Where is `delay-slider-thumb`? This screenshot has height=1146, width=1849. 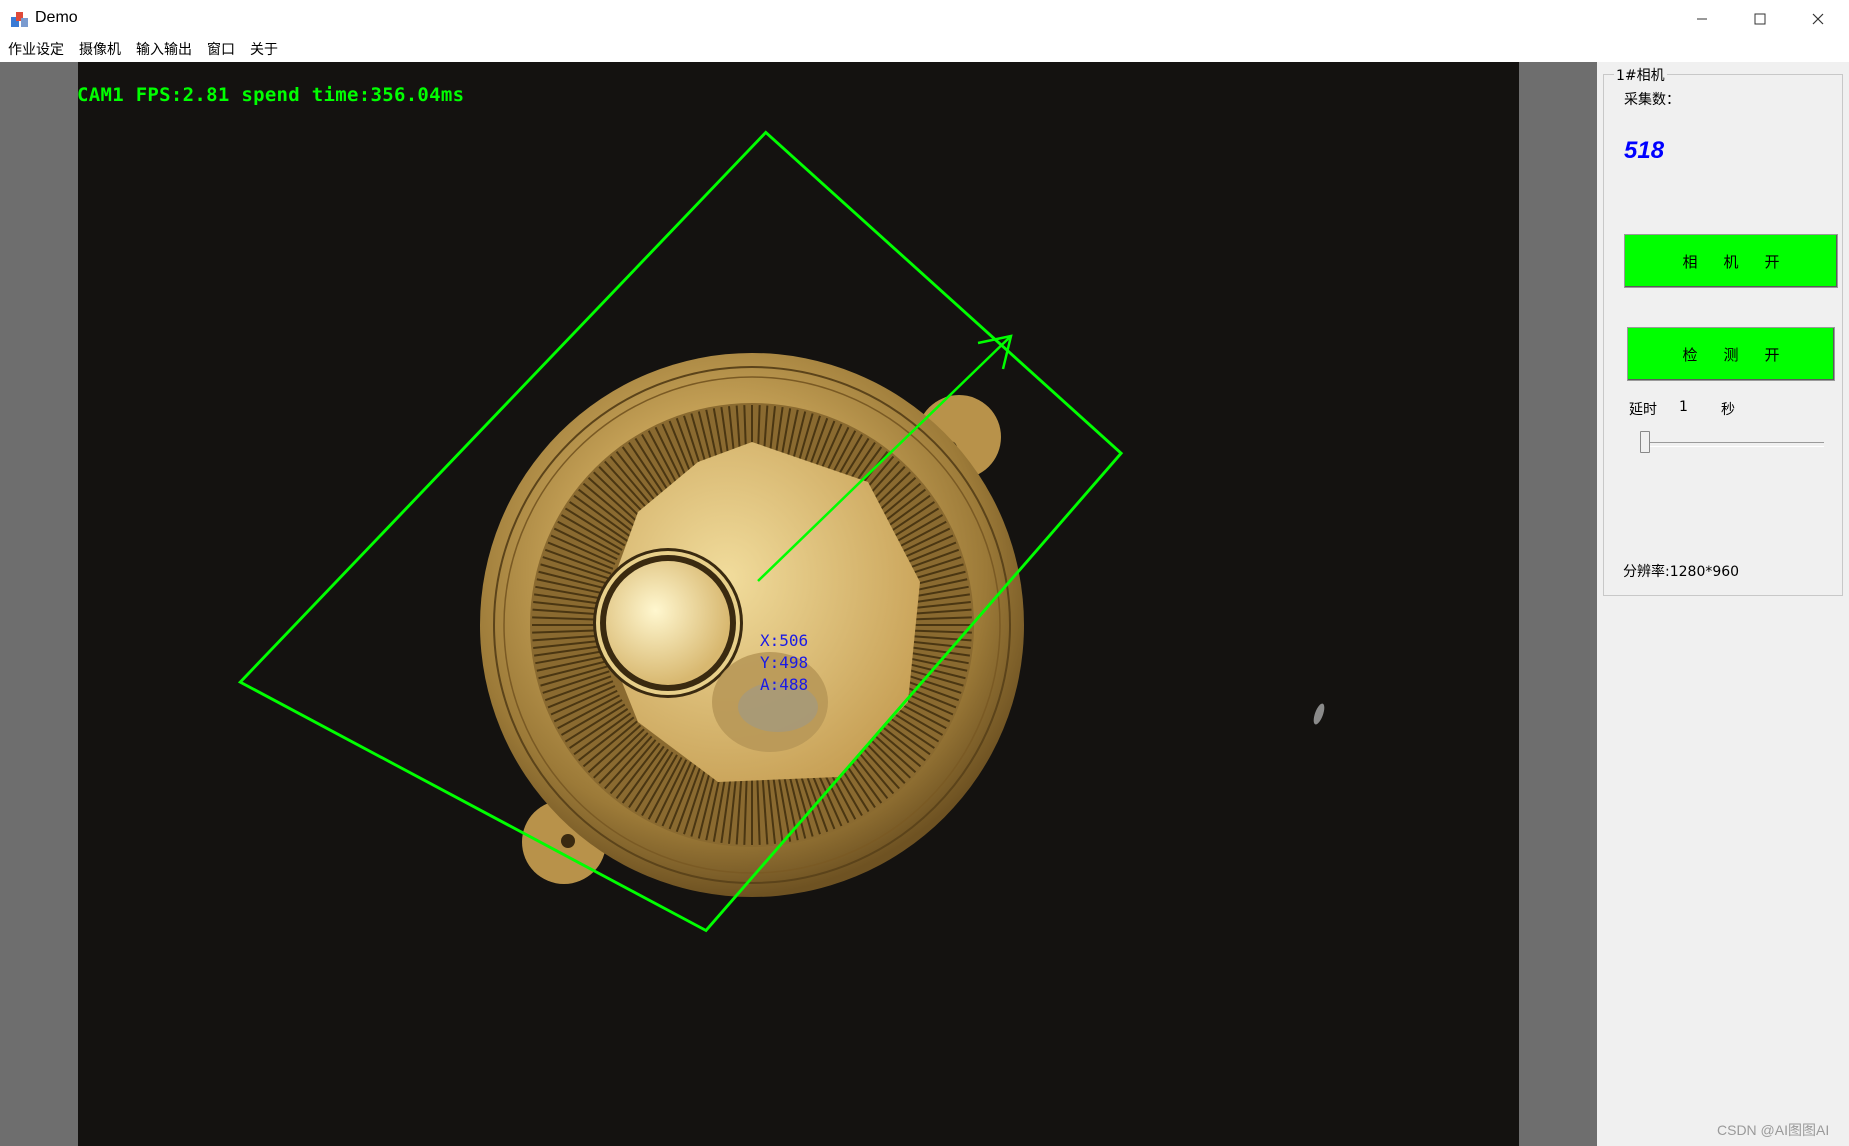
delay-slider-thumb is located at coordinates (1645, 442).